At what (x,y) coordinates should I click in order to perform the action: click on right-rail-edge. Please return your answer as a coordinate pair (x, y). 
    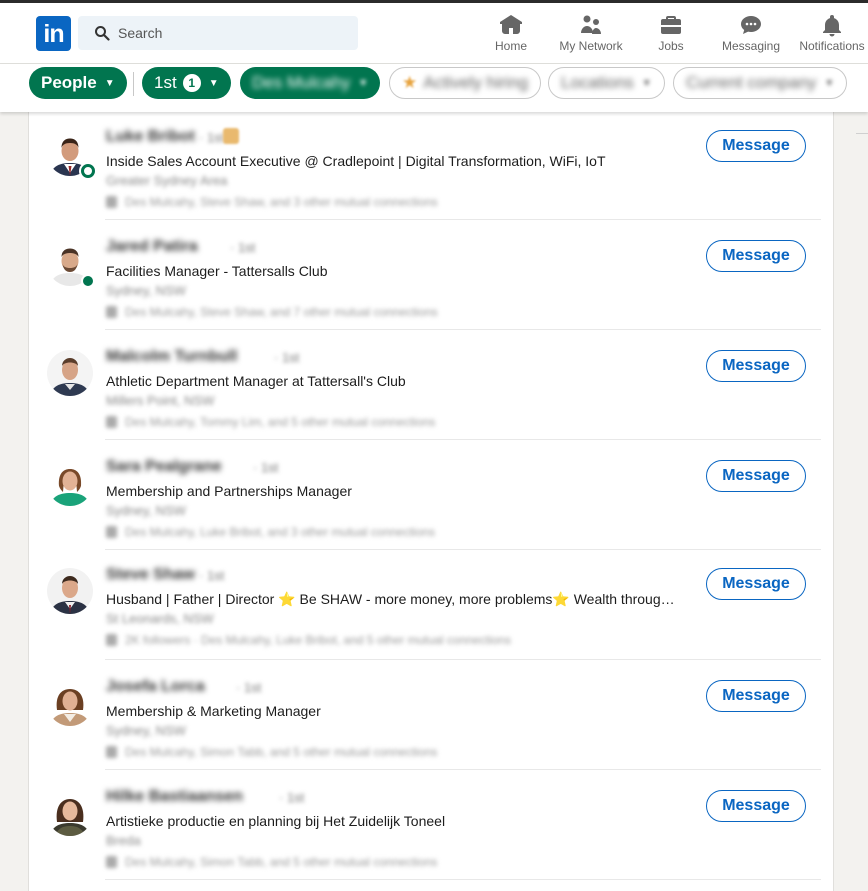
    Looking at the image, I should click on (862, 133).